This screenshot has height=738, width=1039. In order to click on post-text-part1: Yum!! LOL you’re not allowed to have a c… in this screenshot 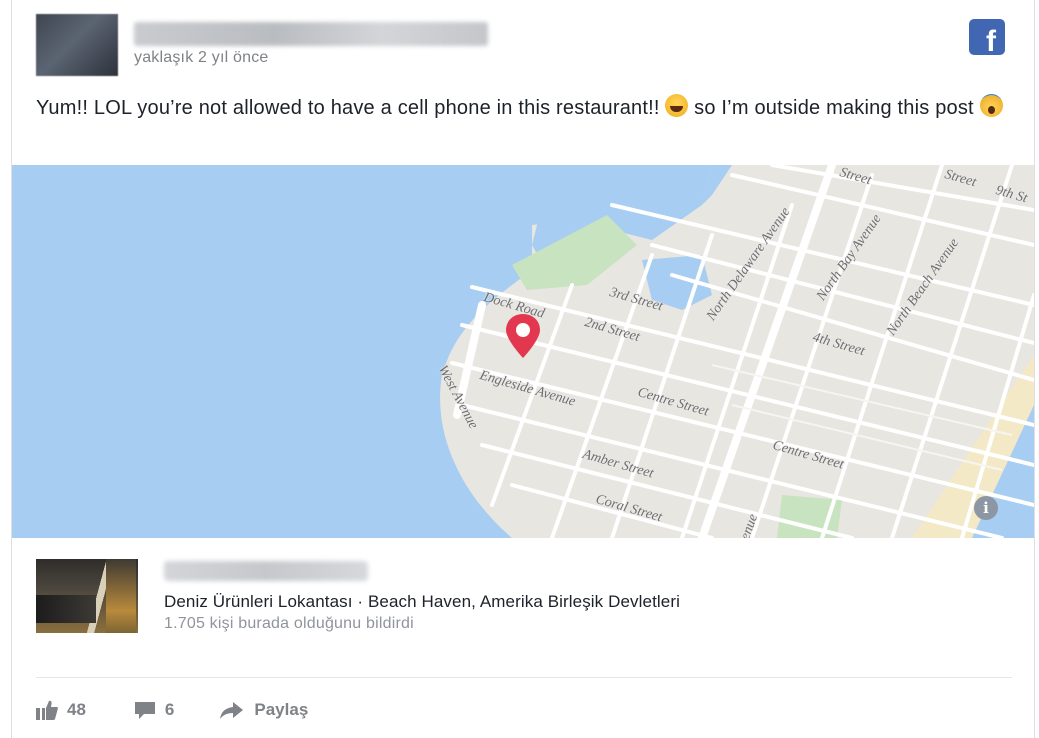, I will do `click(351, 108)`.